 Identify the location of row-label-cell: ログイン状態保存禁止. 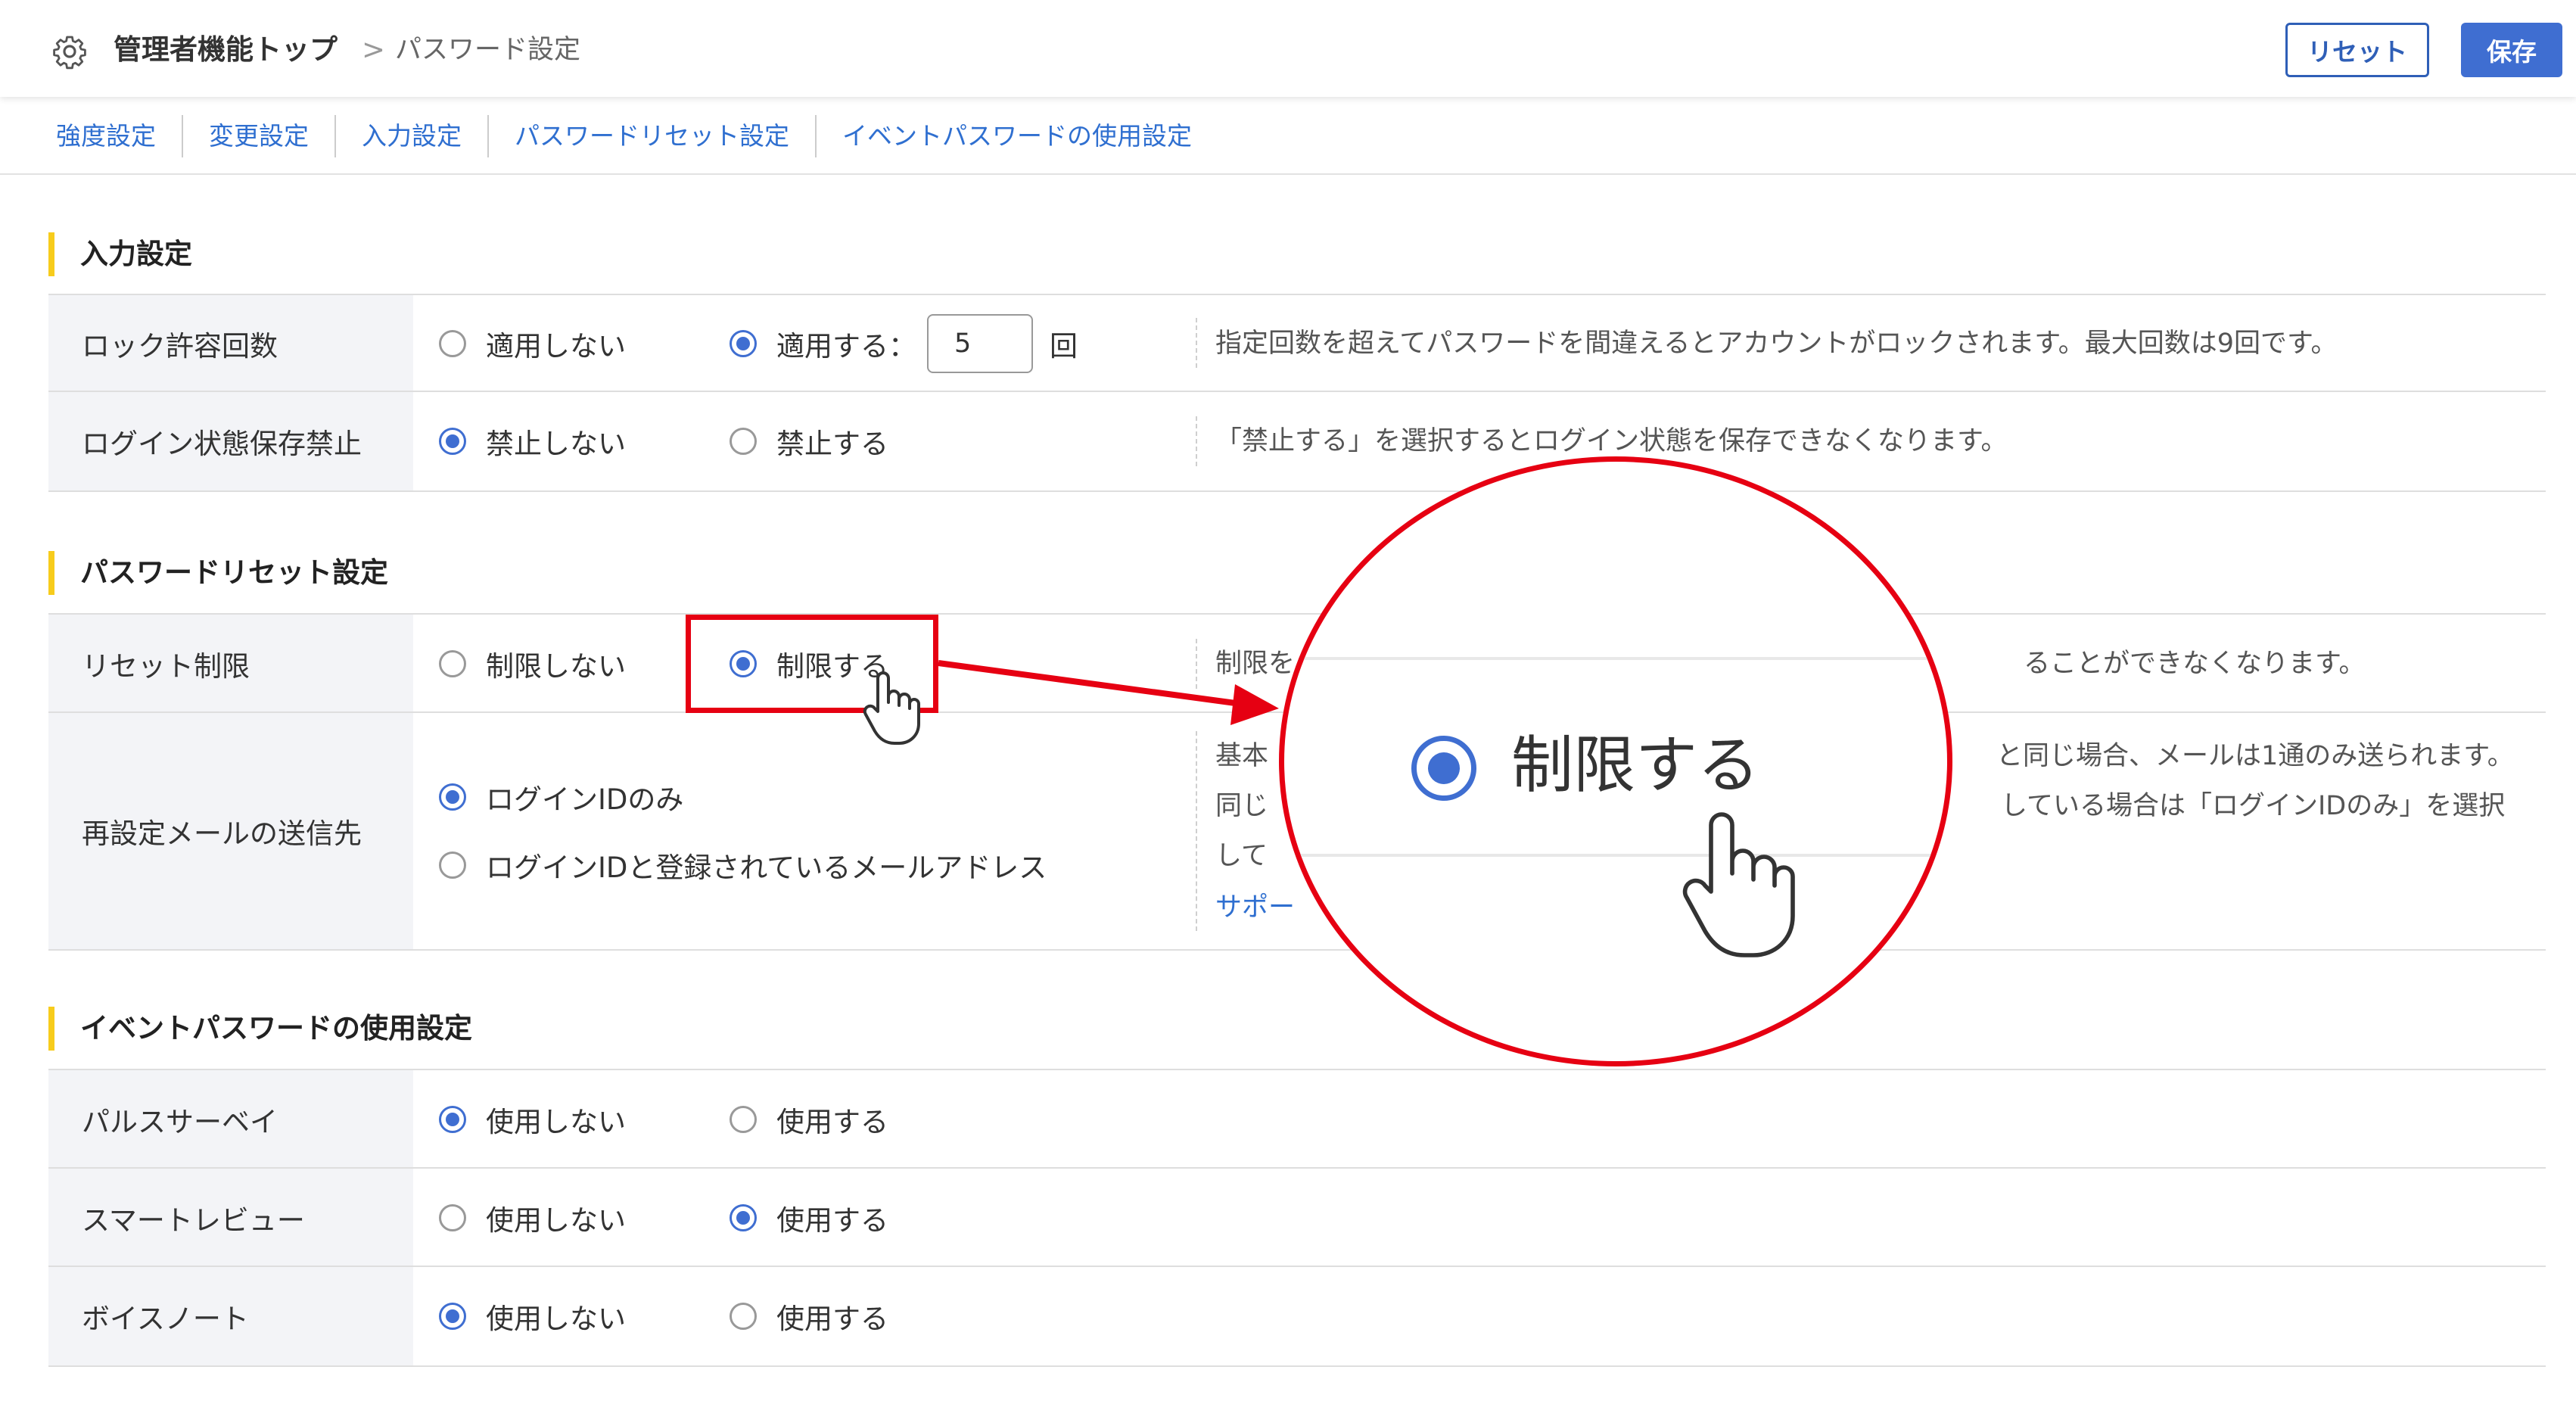
(231, 441).